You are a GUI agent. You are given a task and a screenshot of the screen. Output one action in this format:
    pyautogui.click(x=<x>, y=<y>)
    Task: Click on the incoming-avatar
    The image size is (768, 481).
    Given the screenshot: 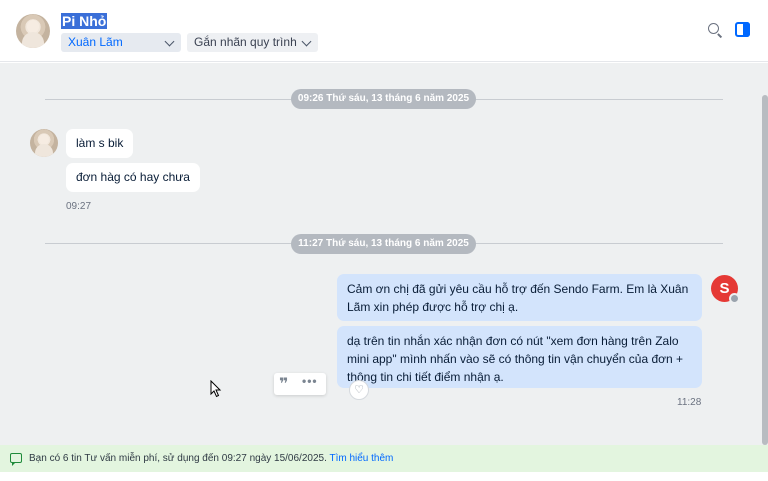 What is the action you would take?
    pyautogui.click(x=44, y=143)
    